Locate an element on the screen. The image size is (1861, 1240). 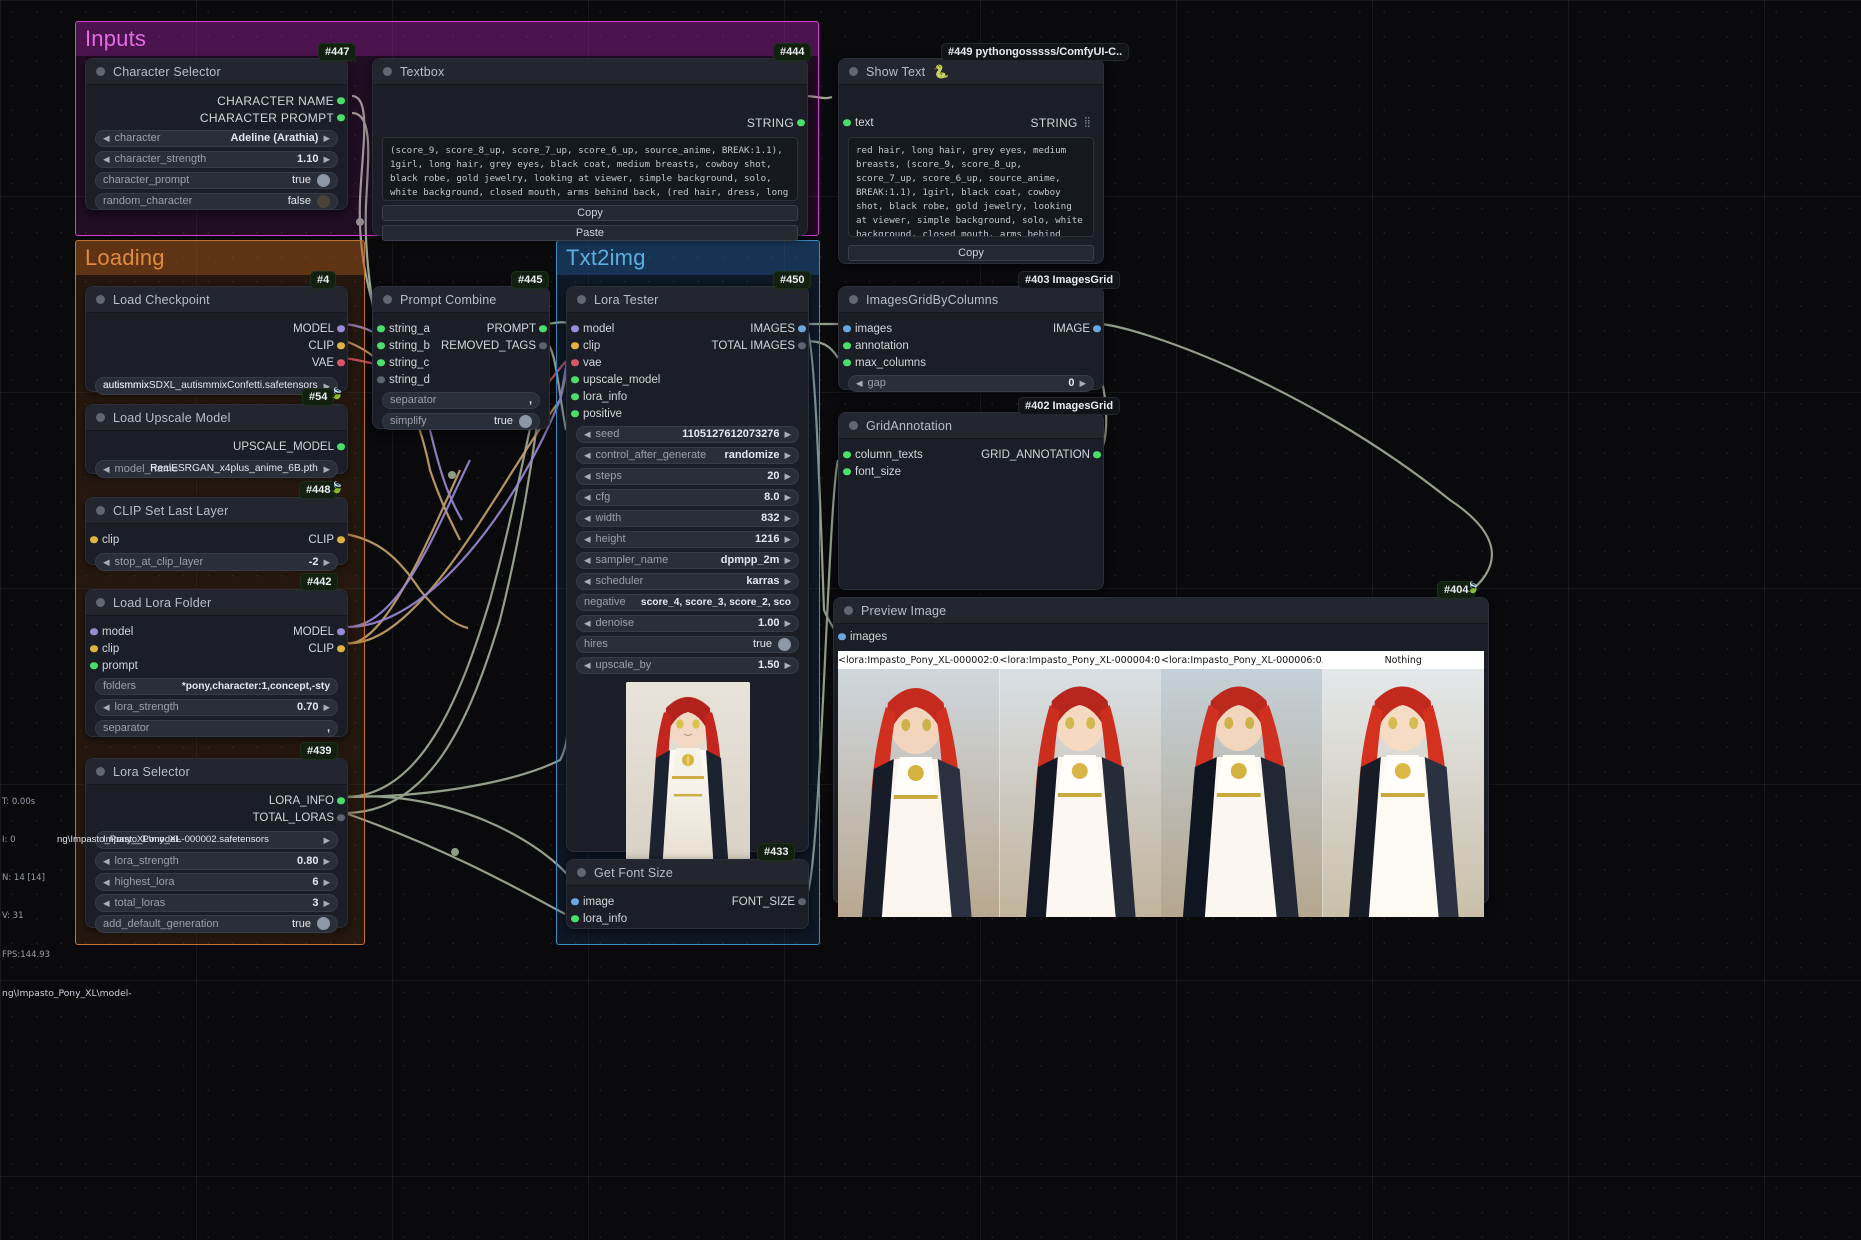
port-positive-in: positive is located at coordinates (687, 413).